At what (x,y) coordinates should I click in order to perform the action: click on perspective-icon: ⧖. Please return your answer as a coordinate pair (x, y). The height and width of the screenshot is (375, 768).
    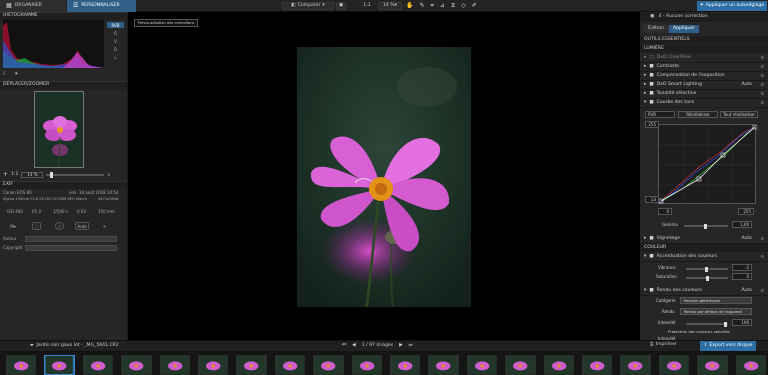
    Looking at the image, I should click on (453, 6).